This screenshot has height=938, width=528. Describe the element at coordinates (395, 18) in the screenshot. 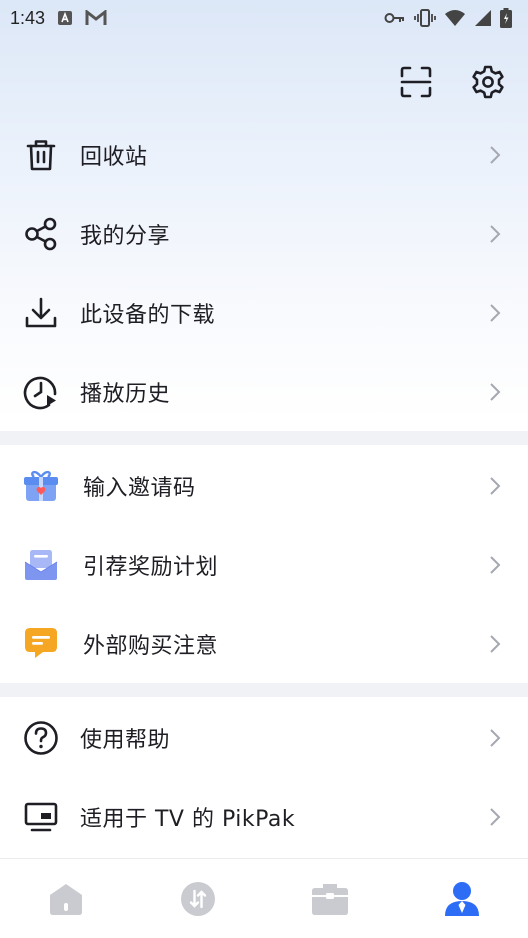

I see `key-icon` at that location.